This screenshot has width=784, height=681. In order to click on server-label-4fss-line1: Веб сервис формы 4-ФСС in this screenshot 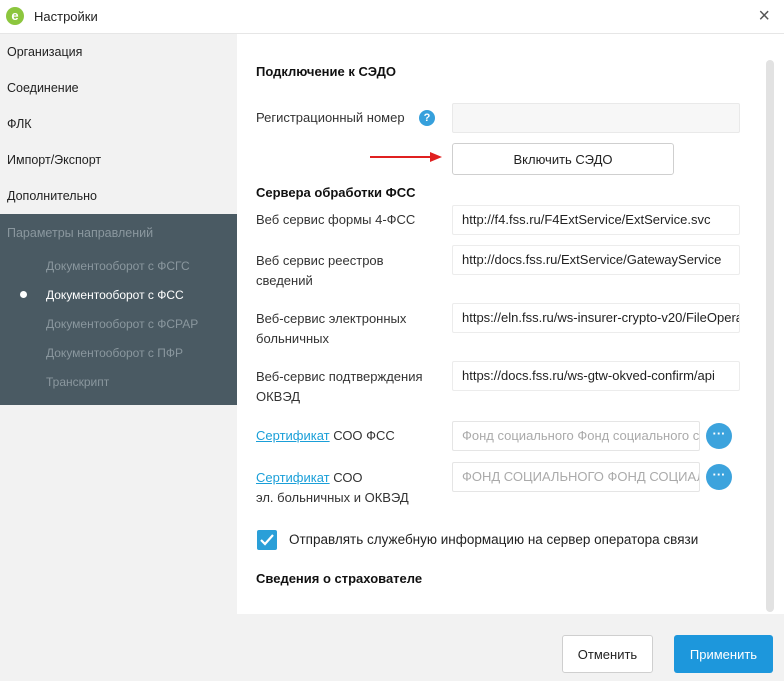, I will do `click(336, 219)`.